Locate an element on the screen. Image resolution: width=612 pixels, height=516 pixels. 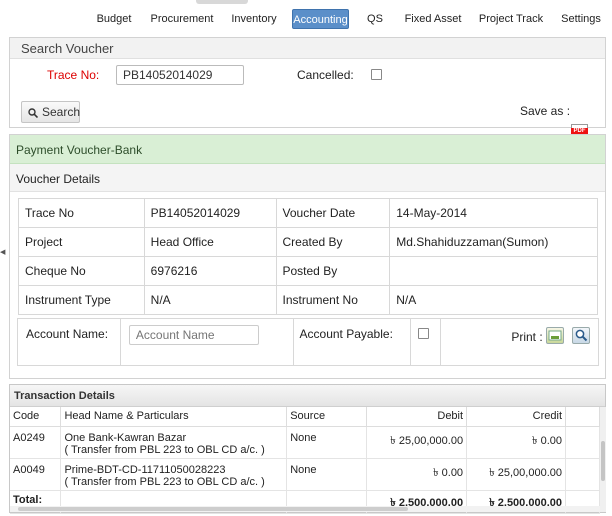
transaction-details-title: Transaction Details is located at coordinates (307, 396).